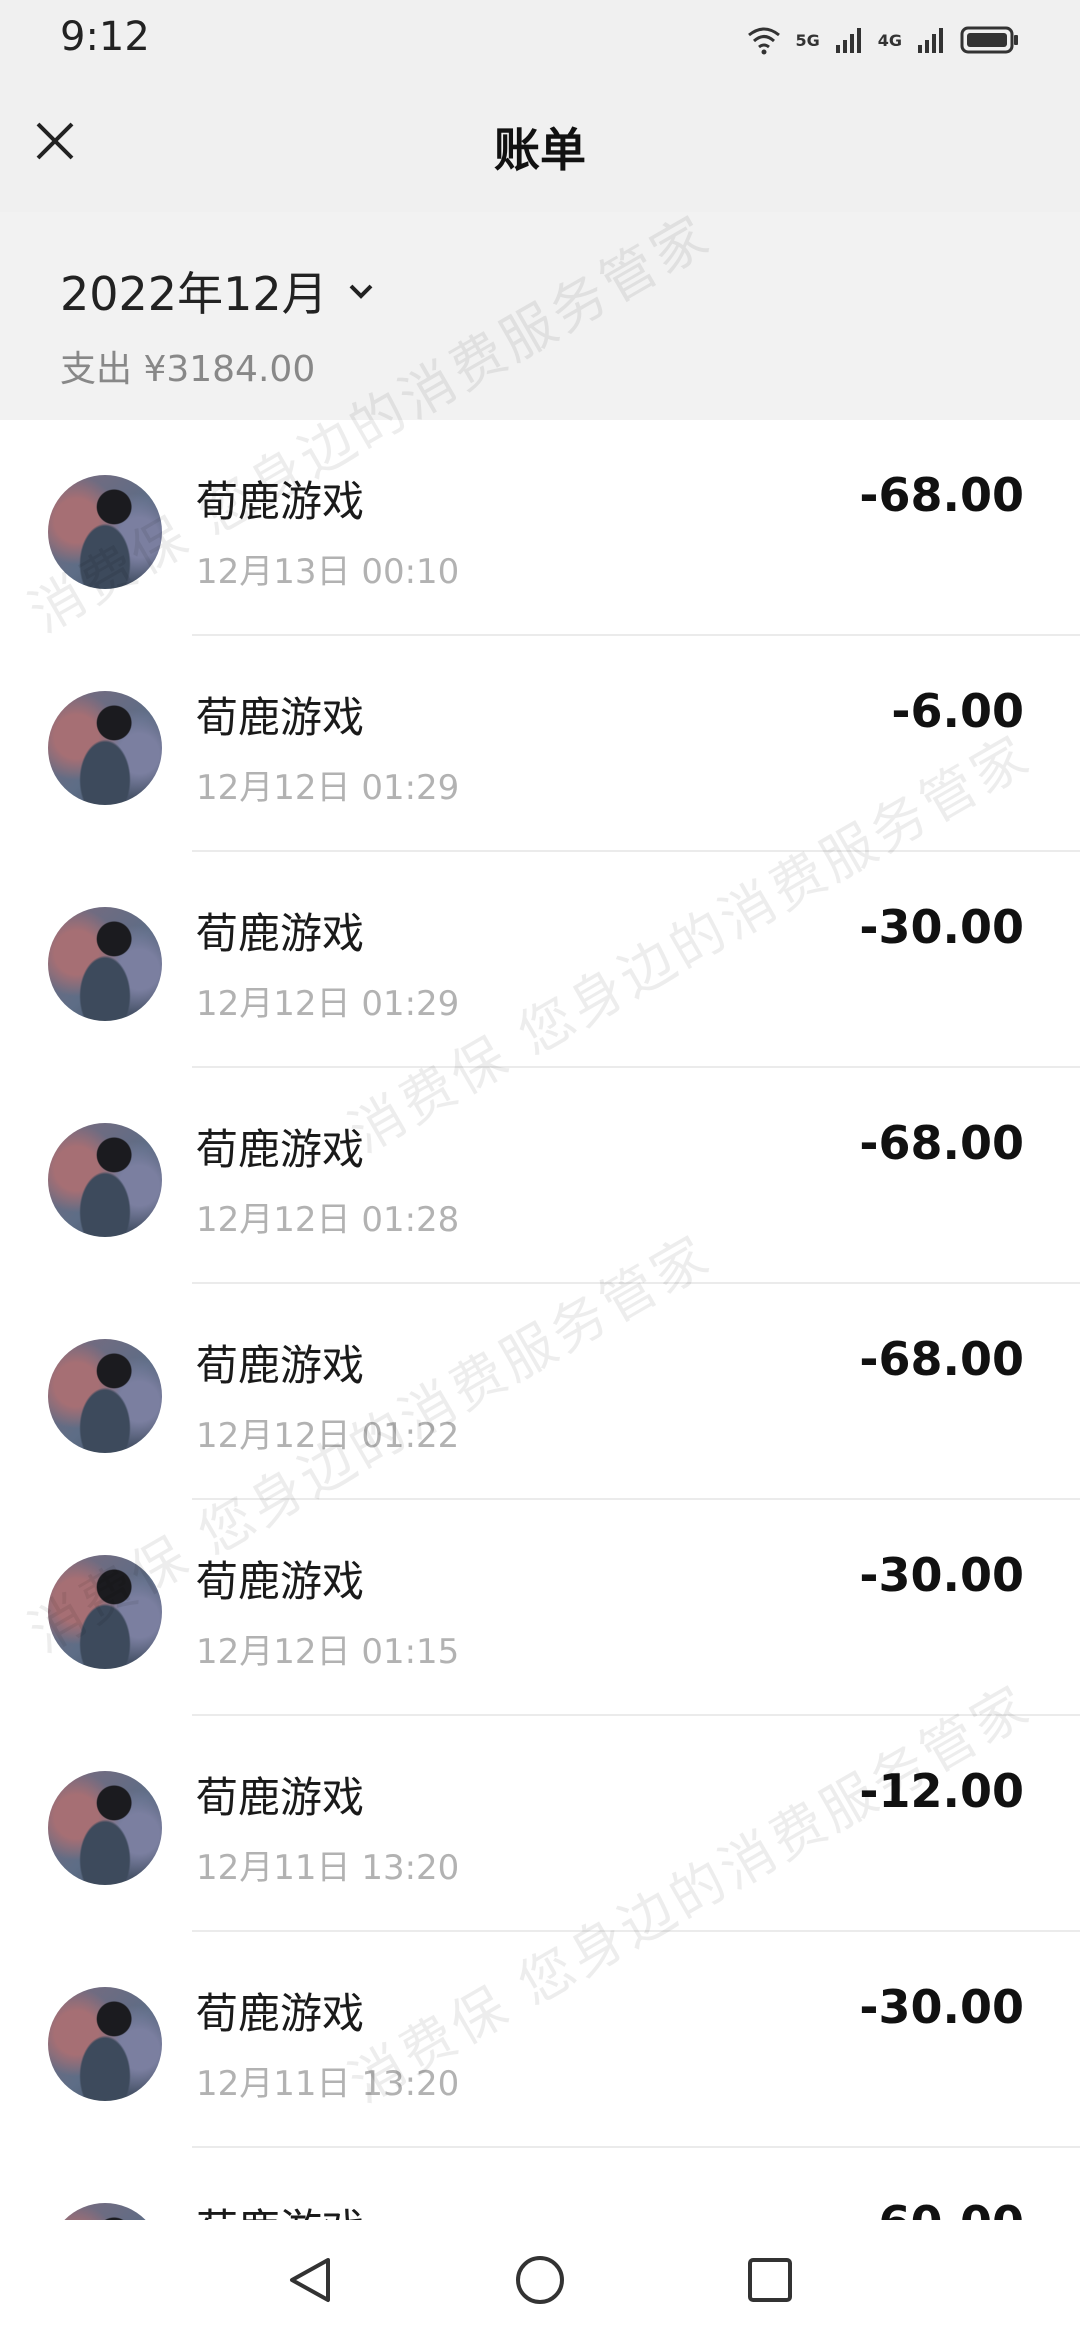 This screenshot has width=1080, height=2340. Describe the element at coordinates (941, 1791) in the screenshot. I see `transaction-amount: -12.00` at that location.